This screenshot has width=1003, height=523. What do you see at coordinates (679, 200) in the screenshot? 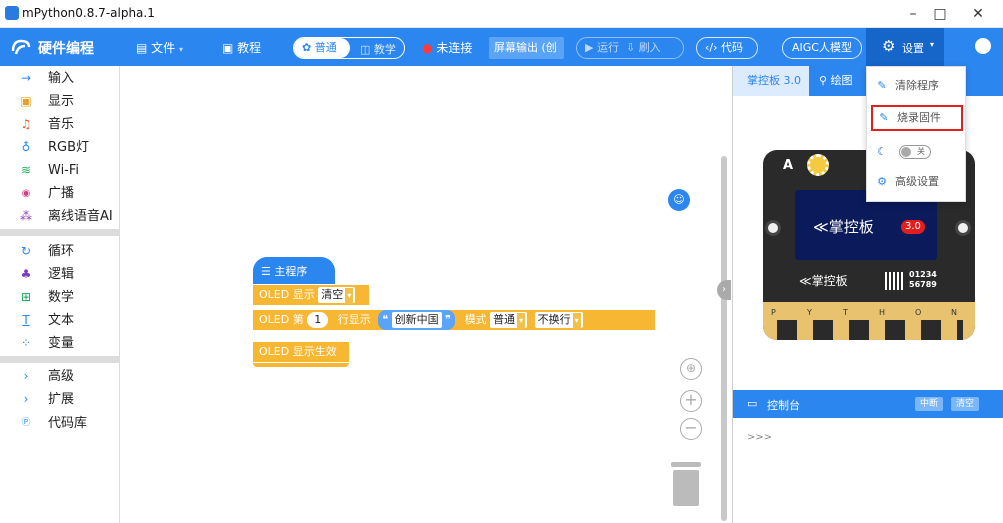
I see `assistant-icon: ☺` at bounding box center [679, 200].